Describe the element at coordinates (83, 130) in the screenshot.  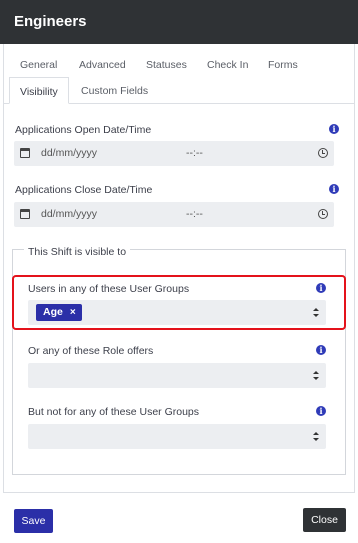
I see `open-datetime-label: Applications Open Date/Time` at that location.